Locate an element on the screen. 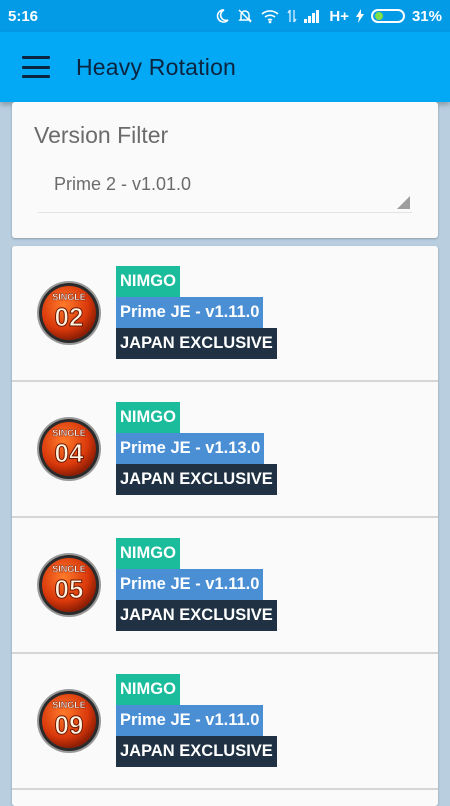 This screenshot has height=806, width=450. badge-number: 05 is located at coordinates (69, 589).